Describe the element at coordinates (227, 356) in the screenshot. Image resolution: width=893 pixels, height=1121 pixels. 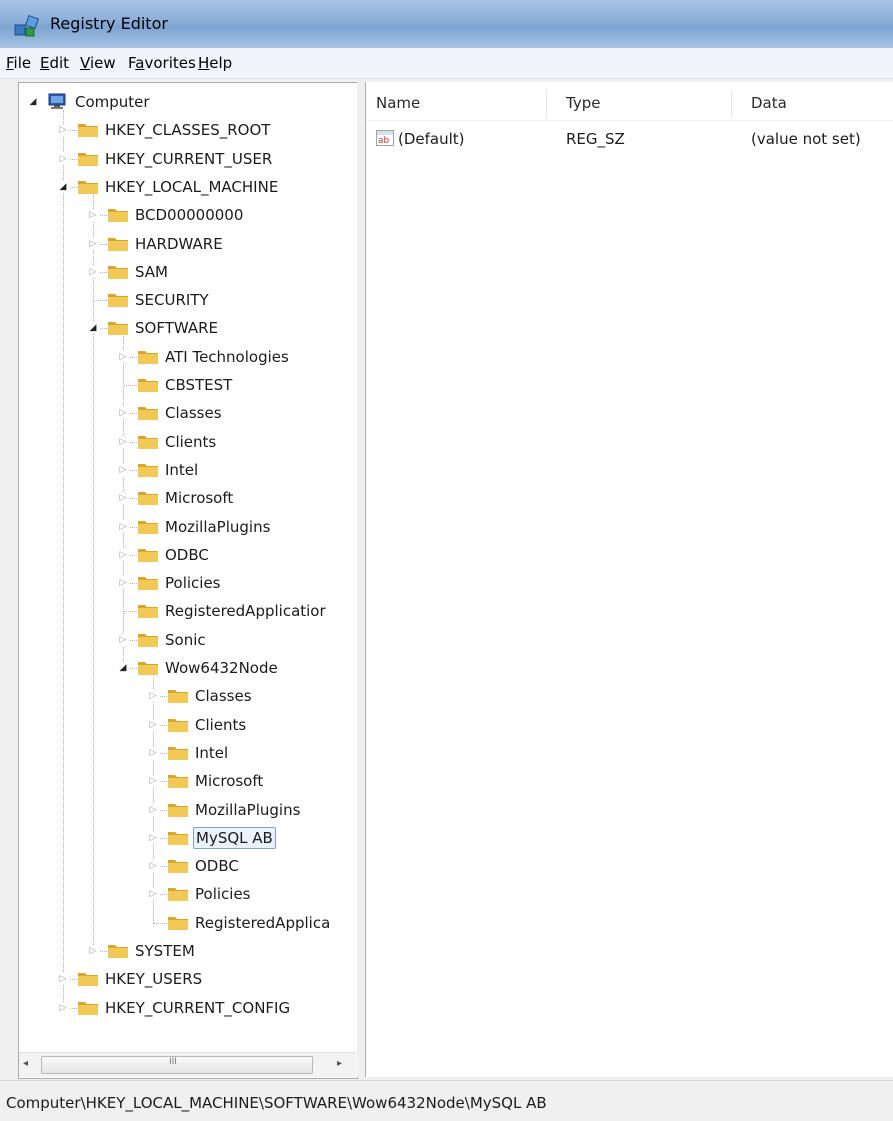
I see `tree-node-label: ATI Technologies` at that location.